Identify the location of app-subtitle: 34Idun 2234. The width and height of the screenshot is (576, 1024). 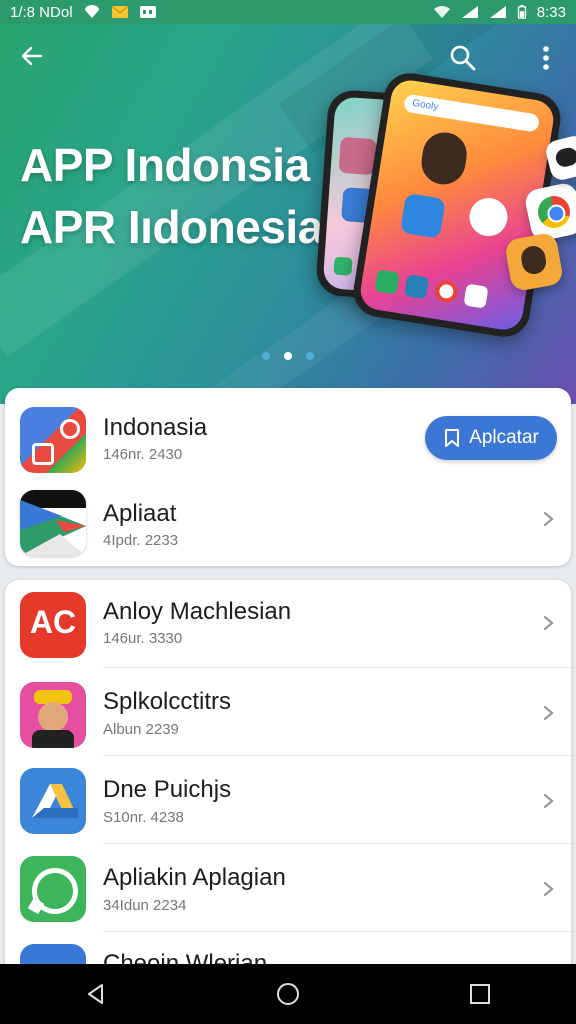
(145, 905).